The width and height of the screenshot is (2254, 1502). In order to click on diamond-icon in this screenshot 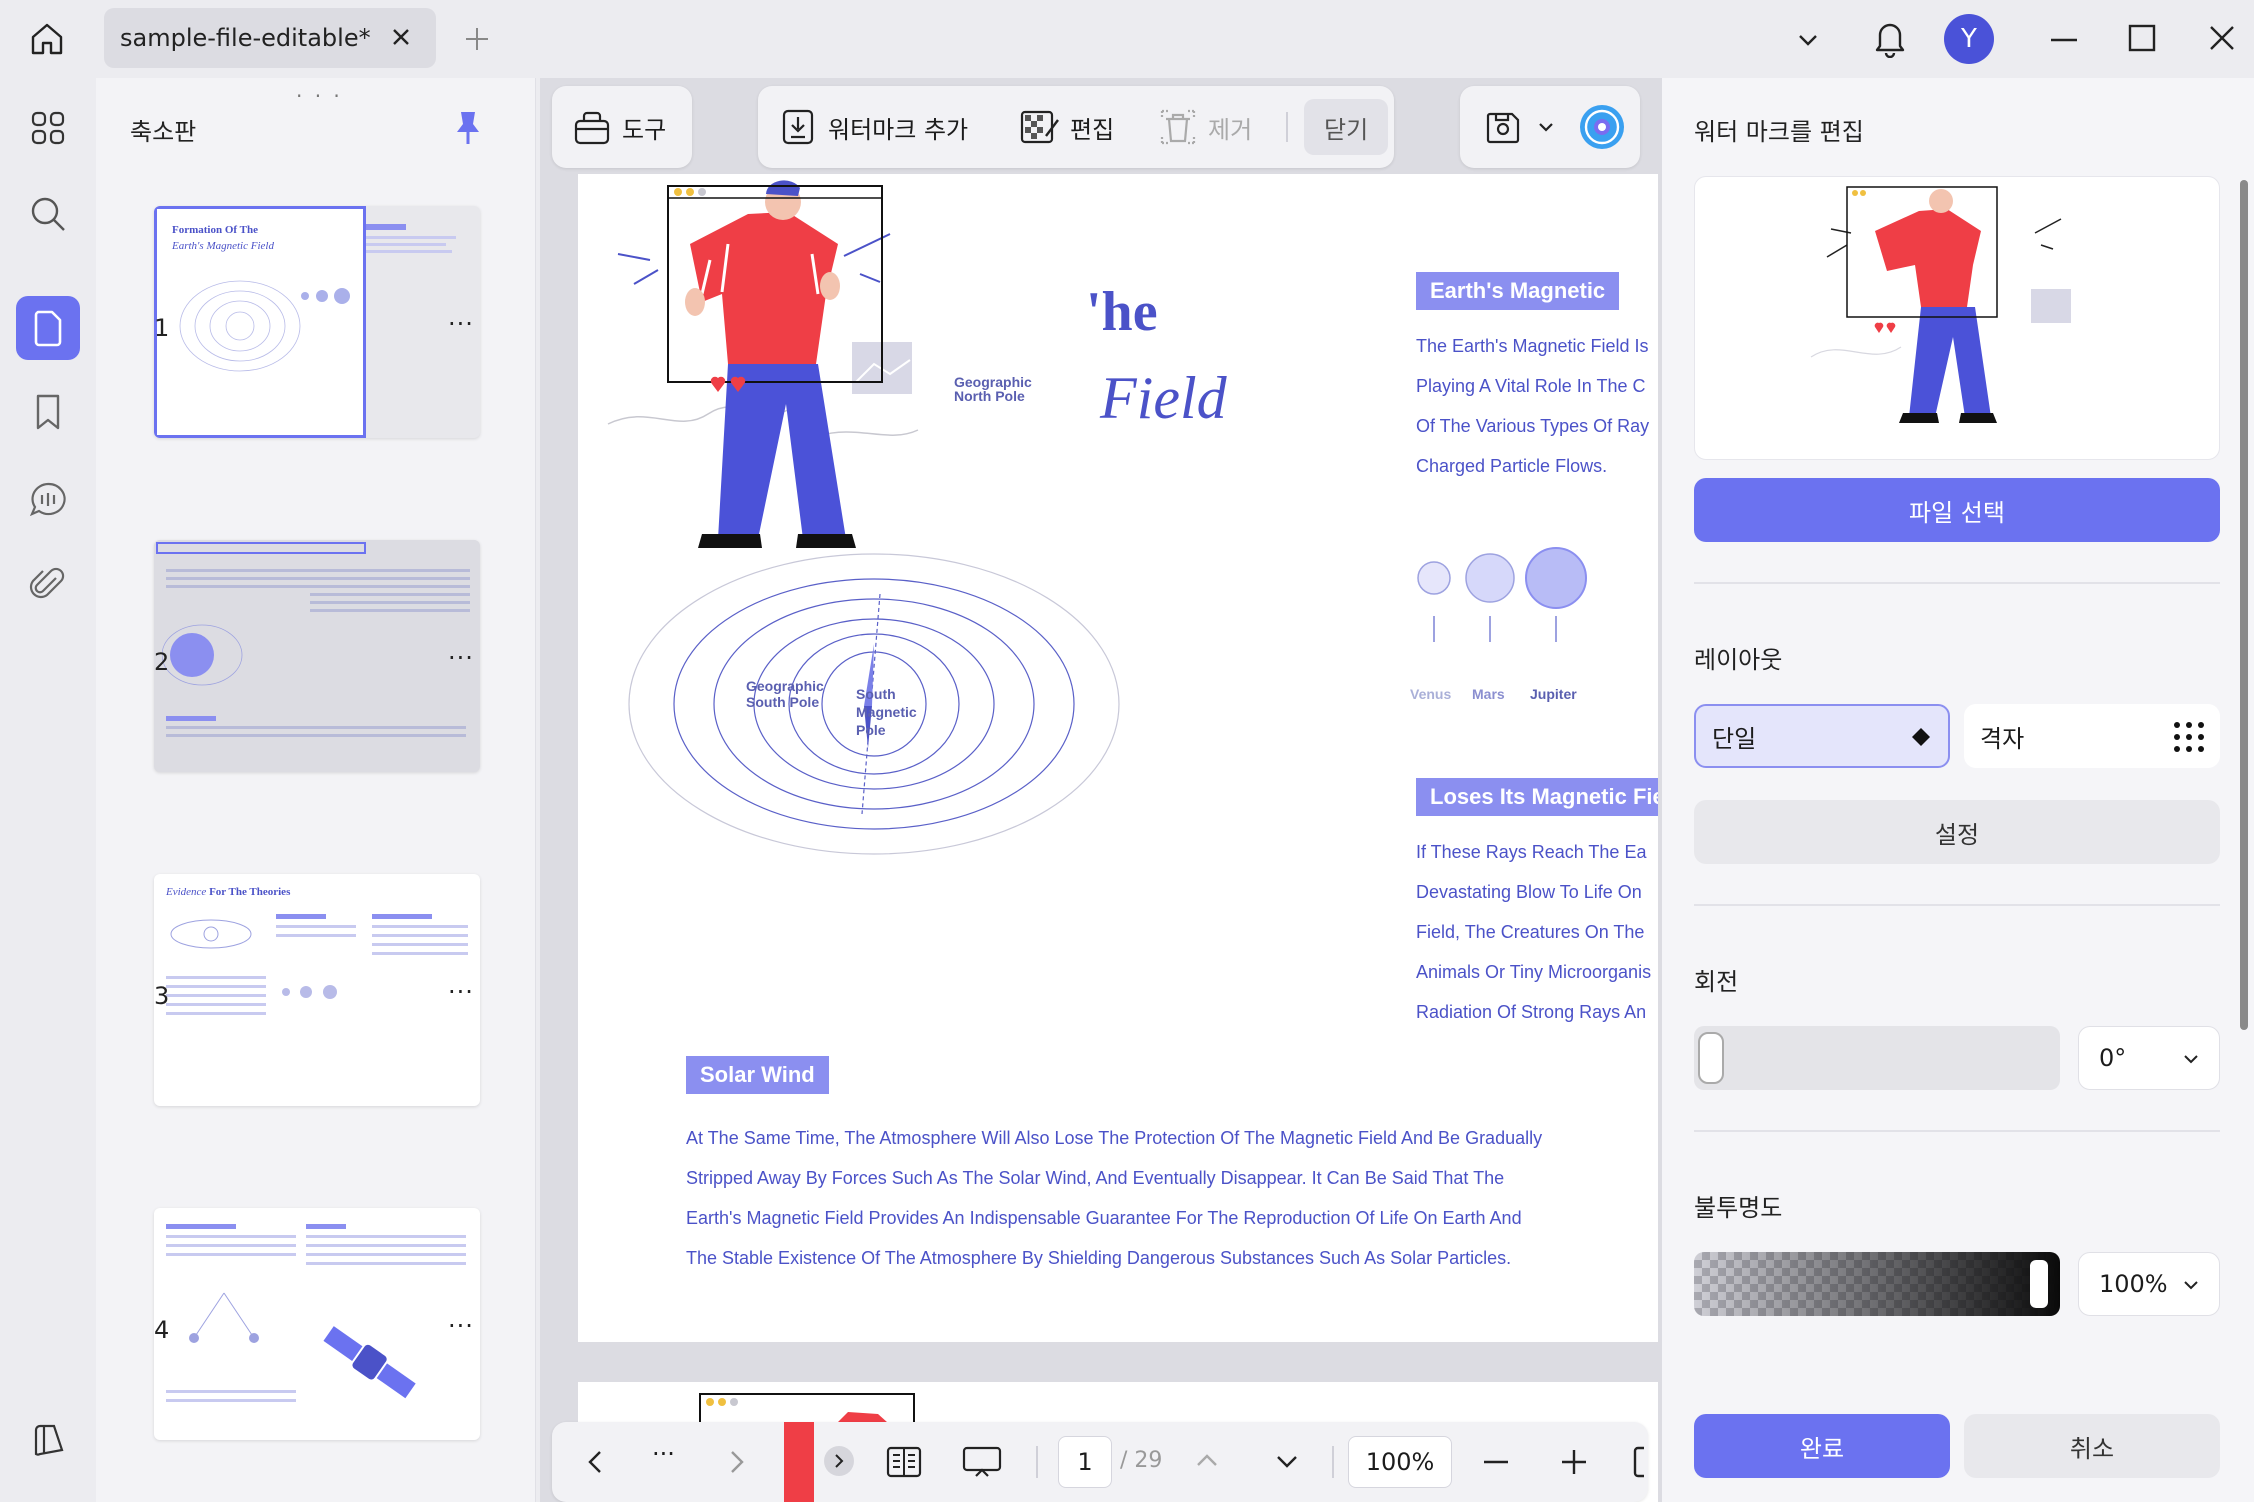, I will do `click(1921, 737)`.